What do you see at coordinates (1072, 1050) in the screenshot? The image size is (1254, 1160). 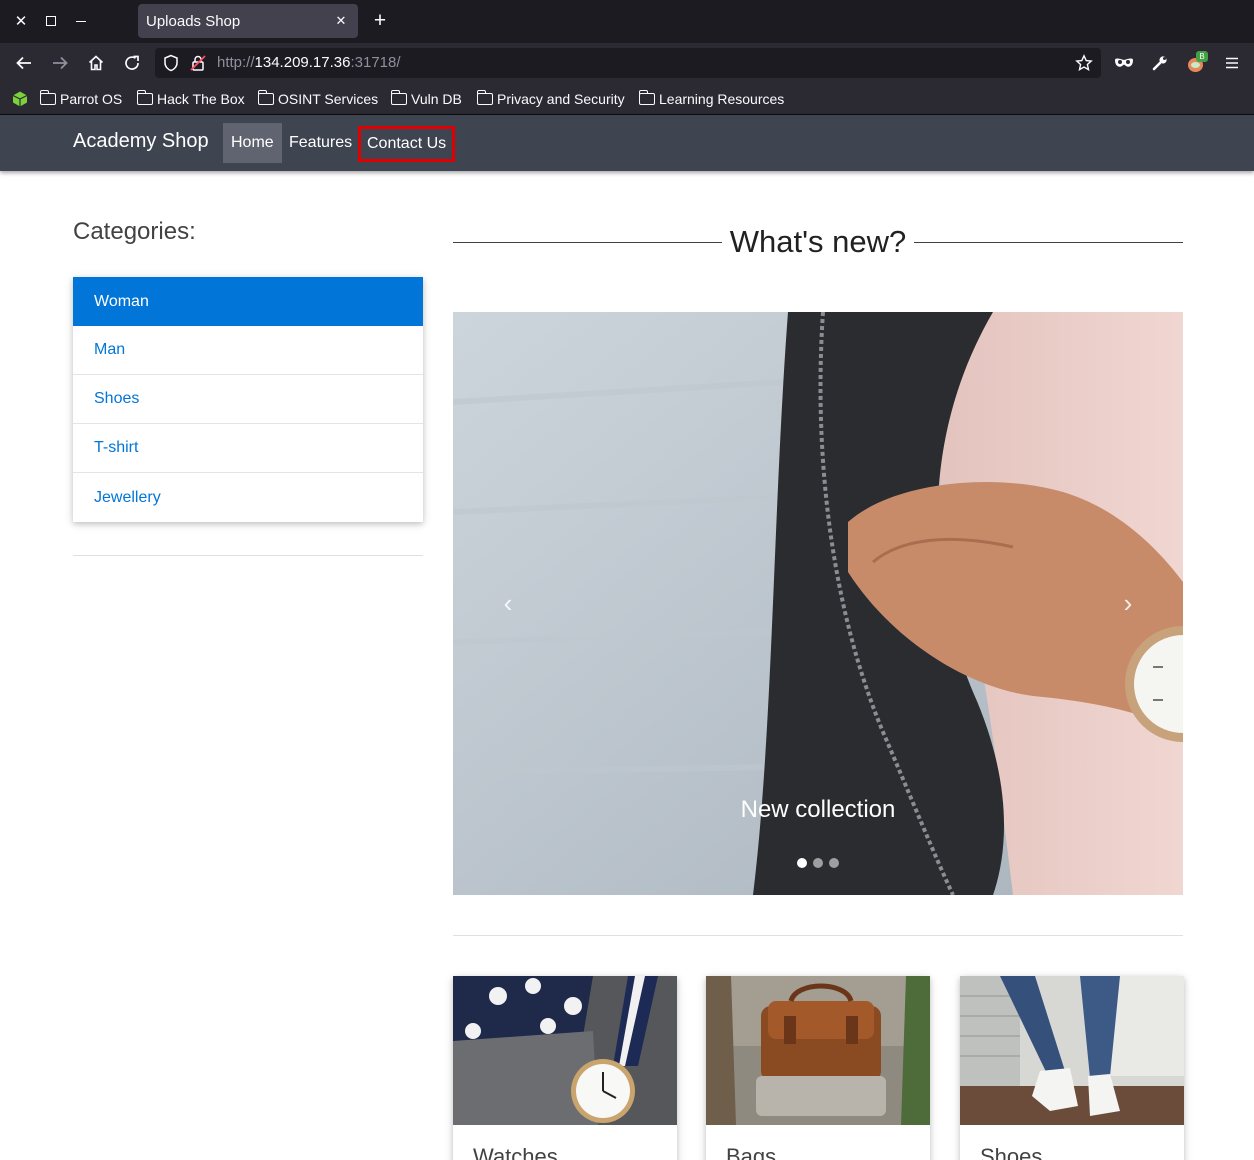 I see `shoes-image` at bounding box center [1072, 1050].